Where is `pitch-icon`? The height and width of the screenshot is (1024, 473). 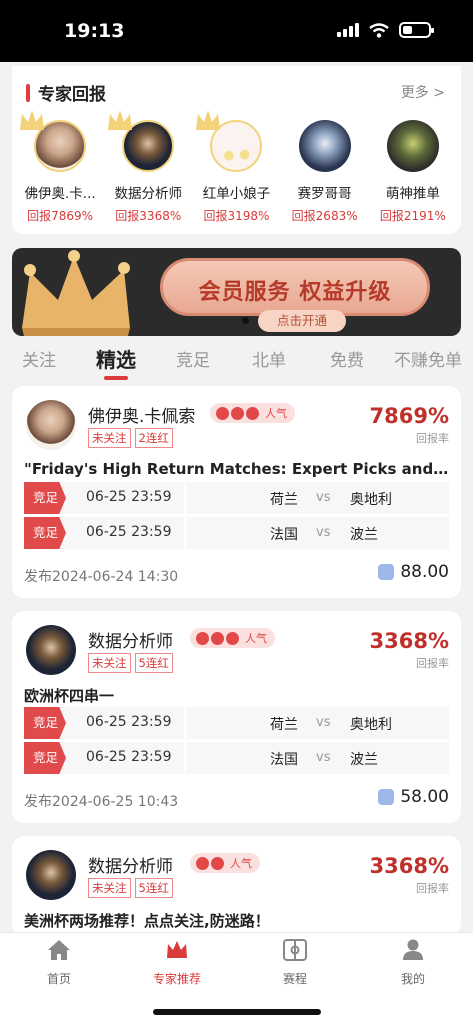
pitch-icon is located at coordinates (295, 950).